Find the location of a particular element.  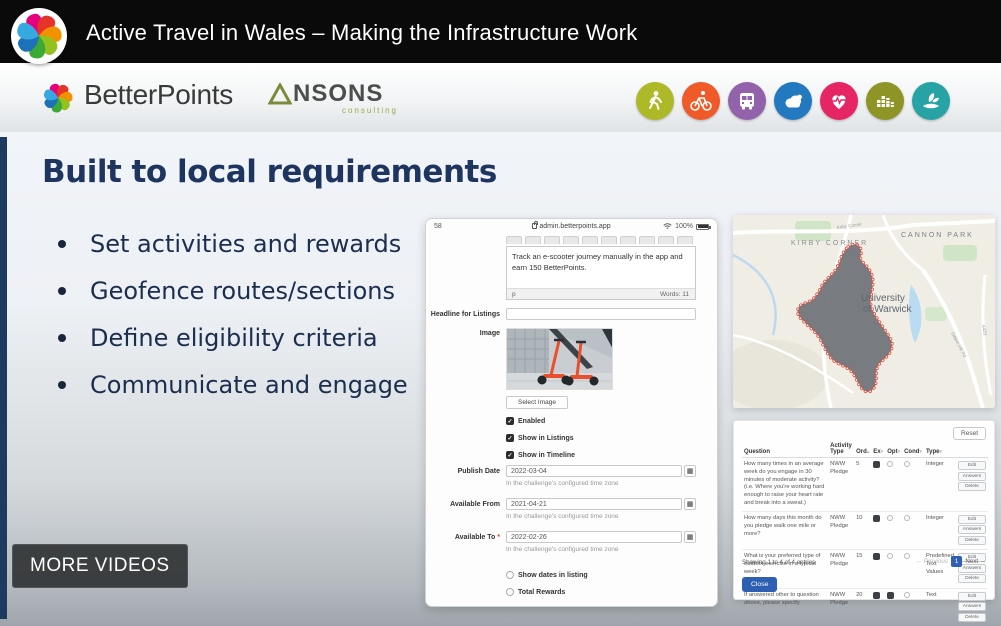

show-dates-in-listing-checkbox: Show dates in listing is located at coordinates (547, 575).